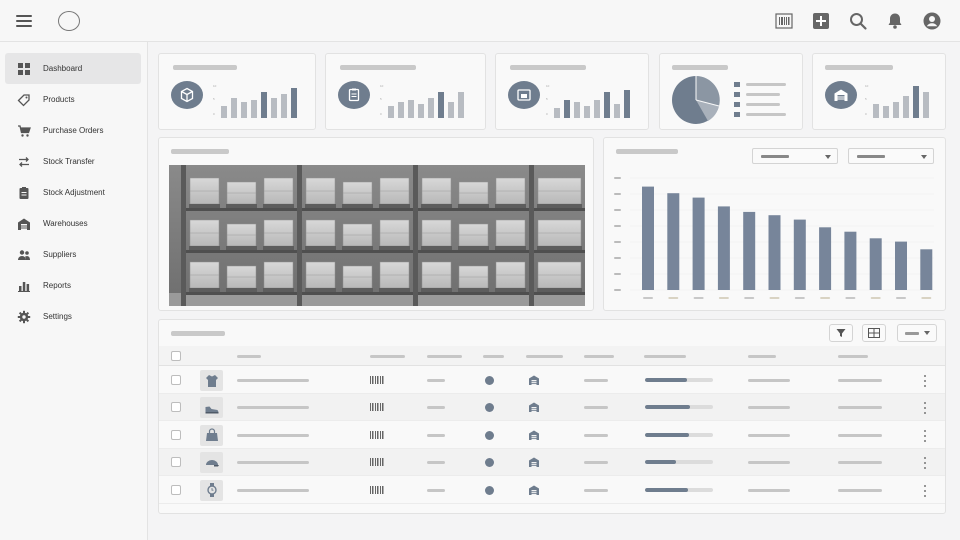 The height and width of the screenshot is (540, 960). Describe the element at coordinates (73, 192) in the screenshot. I see `sidebar-item-stock-adjustment: Stock Adjustment` at that location.